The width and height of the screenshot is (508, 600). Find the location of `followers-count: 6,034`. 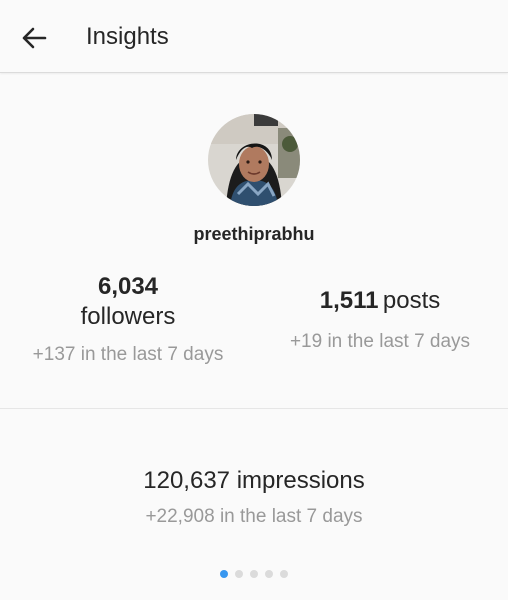

followers-count: 6,034 is located at coordinates (128, 286).